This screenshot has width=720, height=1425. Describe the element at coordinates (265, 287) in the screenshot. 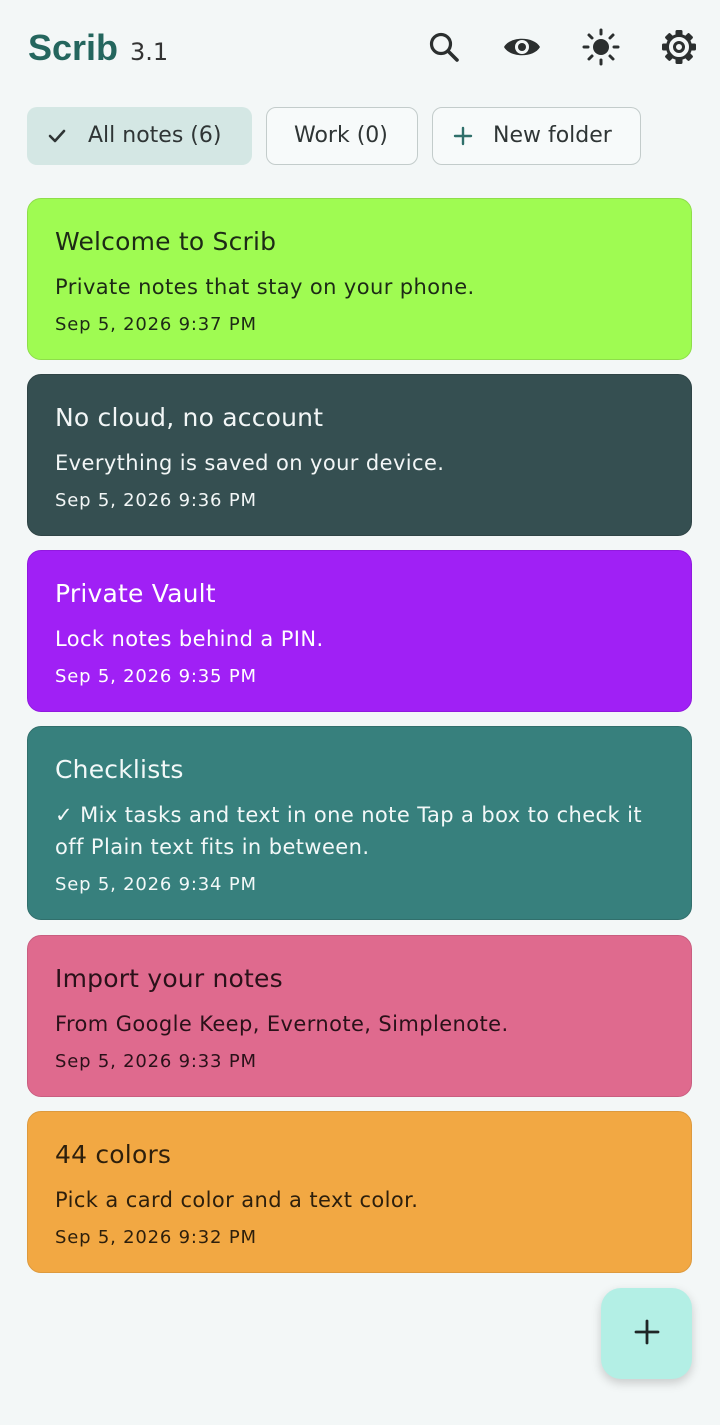

I see `note-body: Private notes that stay on your phone.` at that location.